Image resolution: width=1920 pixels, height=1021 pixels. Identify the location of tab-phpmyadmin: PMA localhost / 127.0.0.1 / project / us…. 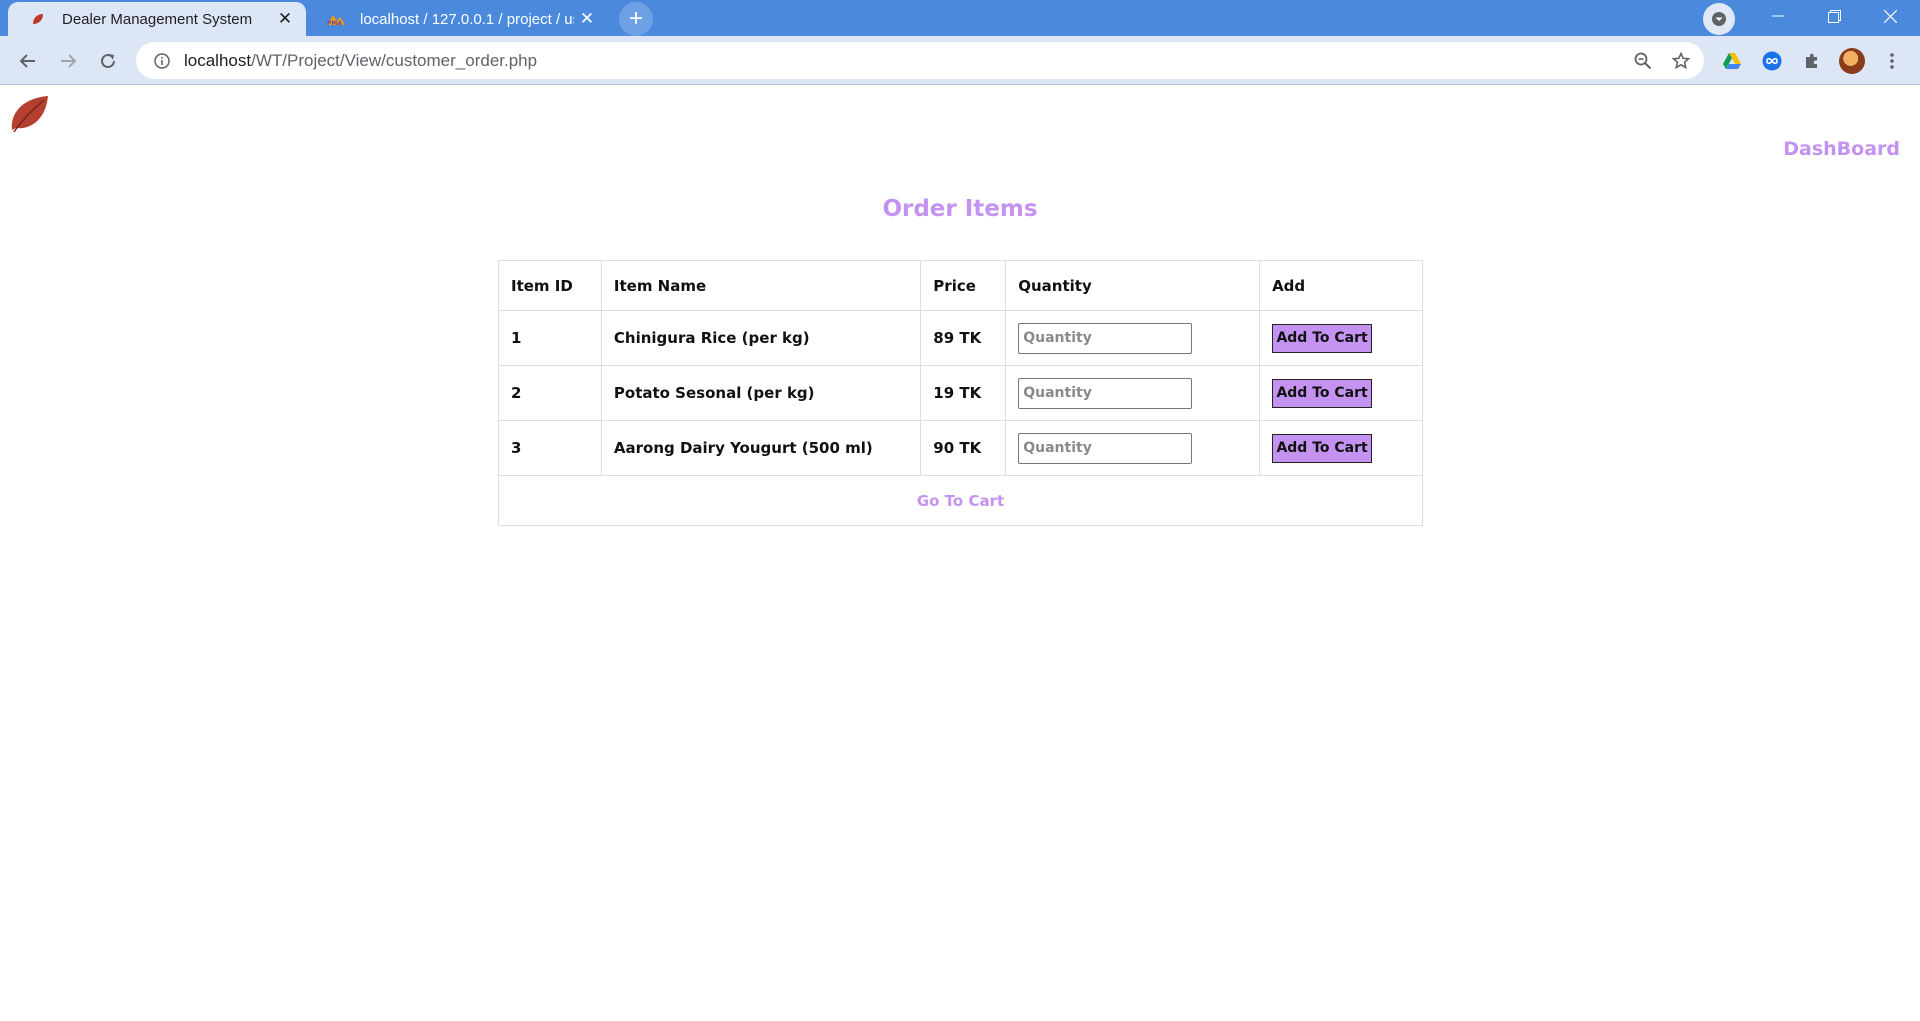
(460, 19).